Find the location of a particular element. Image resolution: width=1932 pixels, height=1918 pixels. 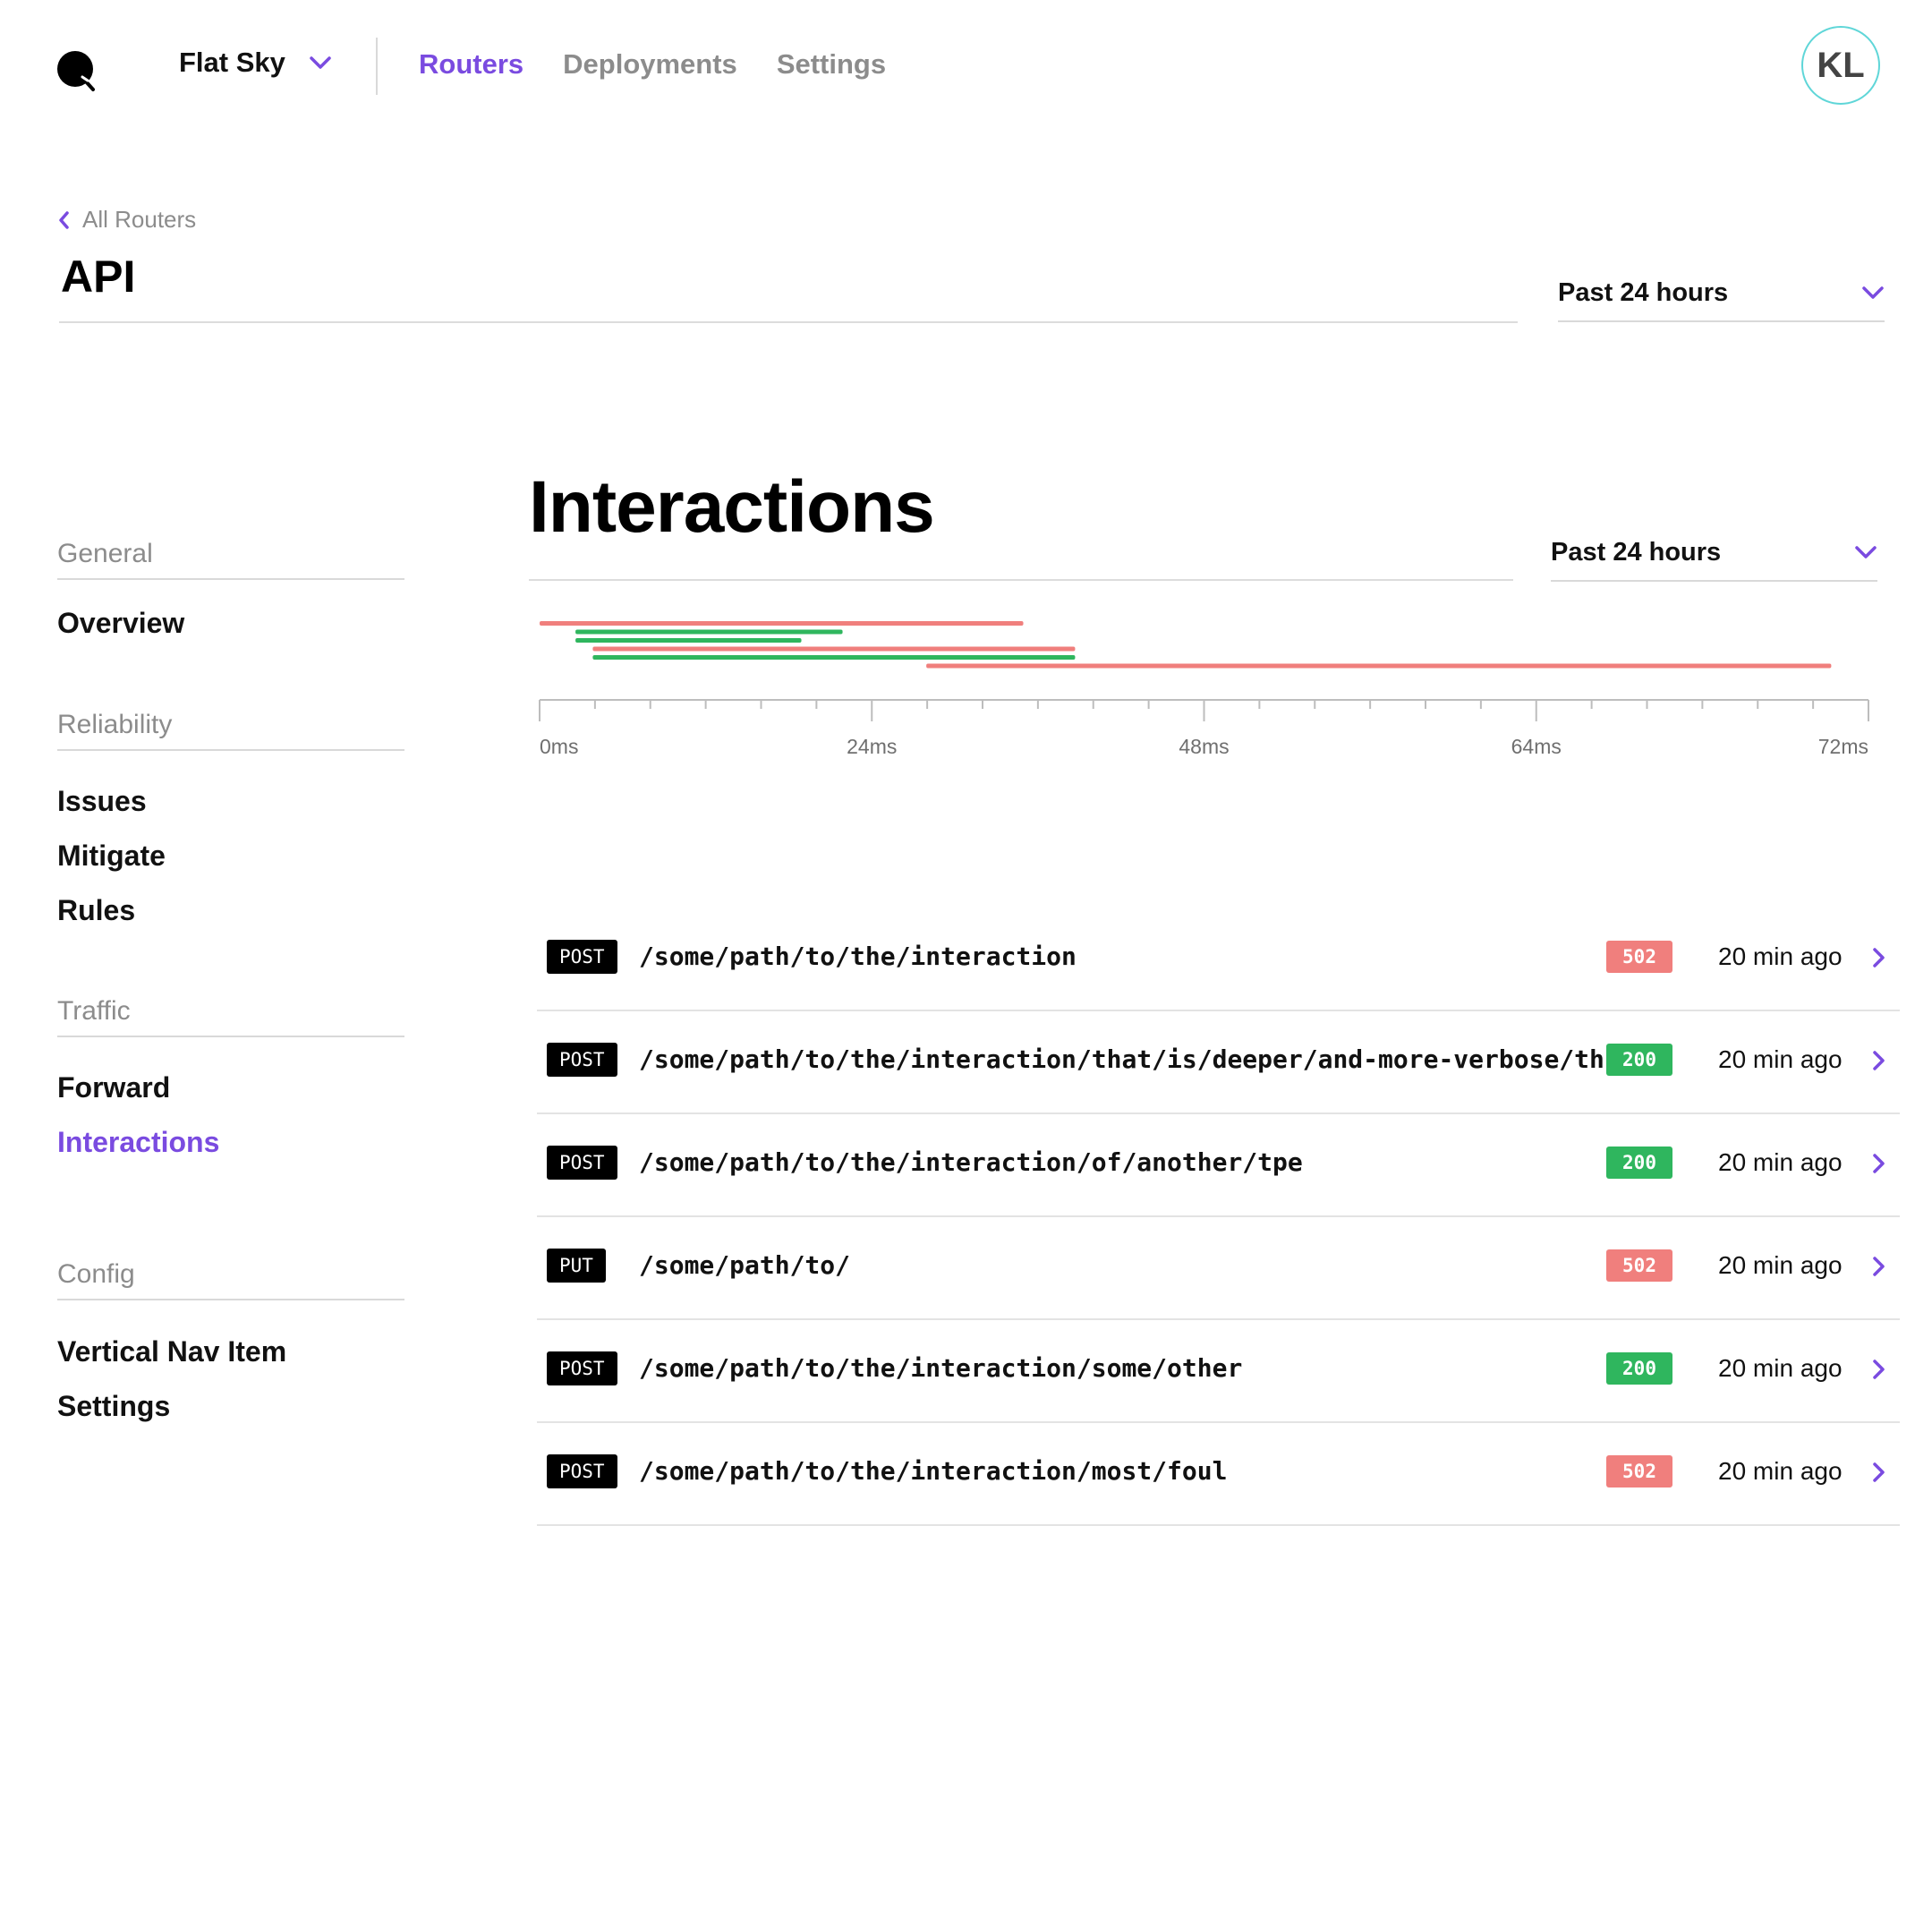

sidebar-section-reliability: Reliability is located at coordinates (231, 730).